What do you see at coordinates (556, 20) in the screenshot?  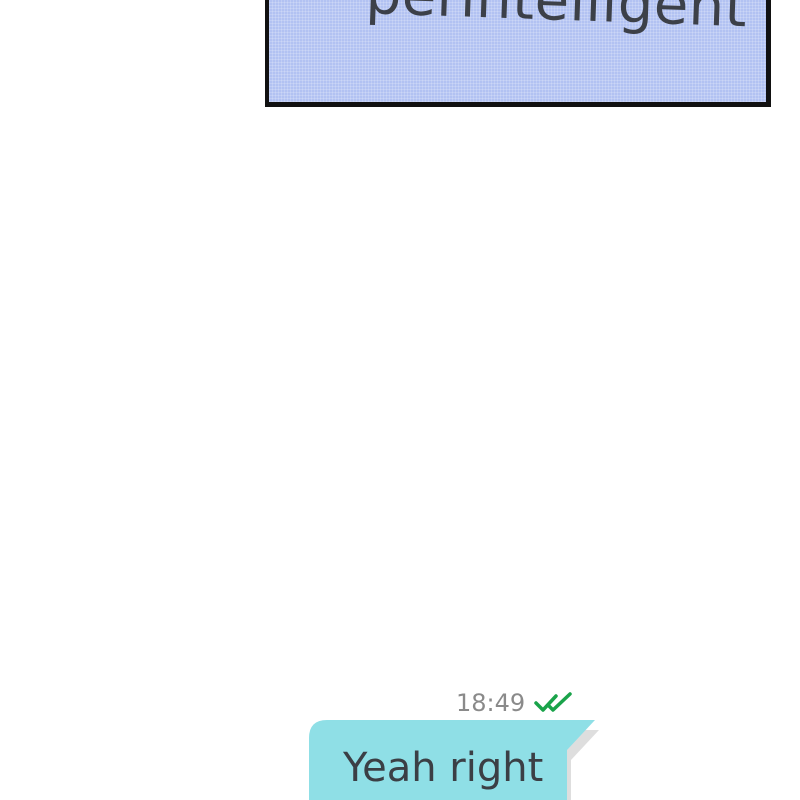 I see `caption-text: perintelligent` at bounding box center [556, 20].